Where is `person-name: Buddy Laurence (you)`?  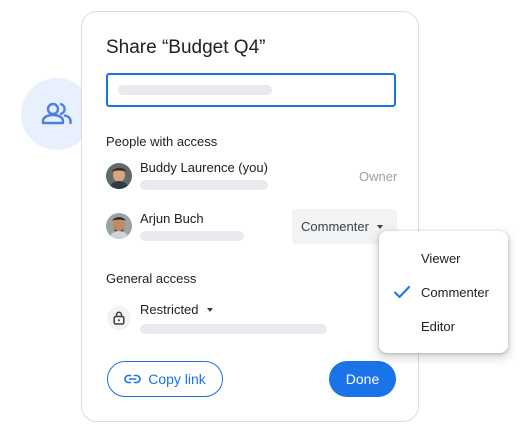
person-name: Buddy Laurence (you) is located at coordinates (204, 167).